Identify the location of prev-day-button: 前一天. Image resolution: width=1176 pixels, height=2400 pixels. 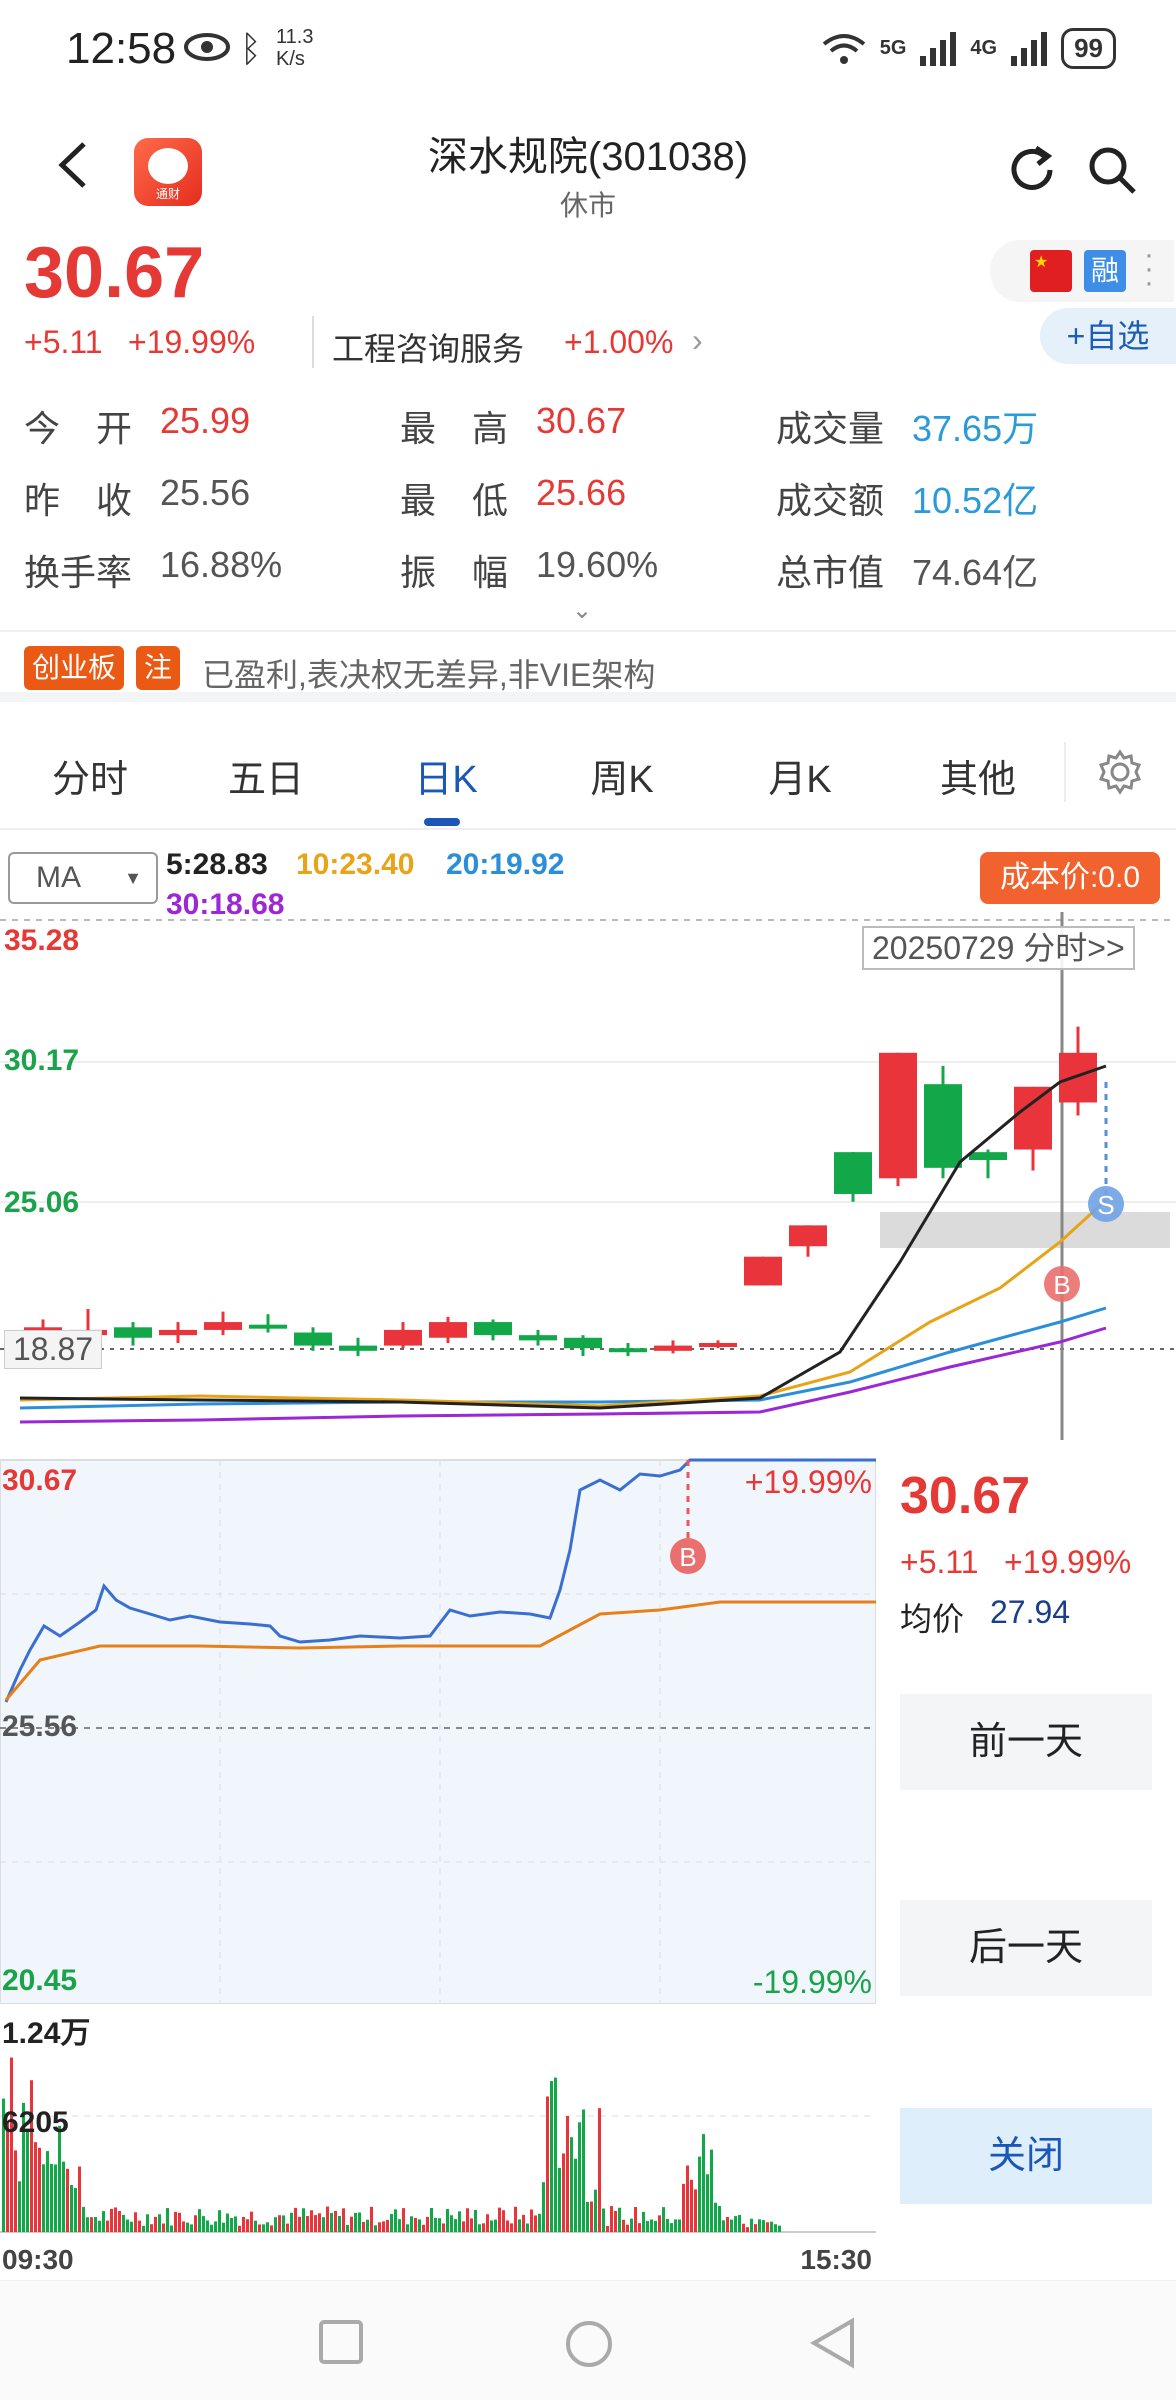
(1026, 1742).